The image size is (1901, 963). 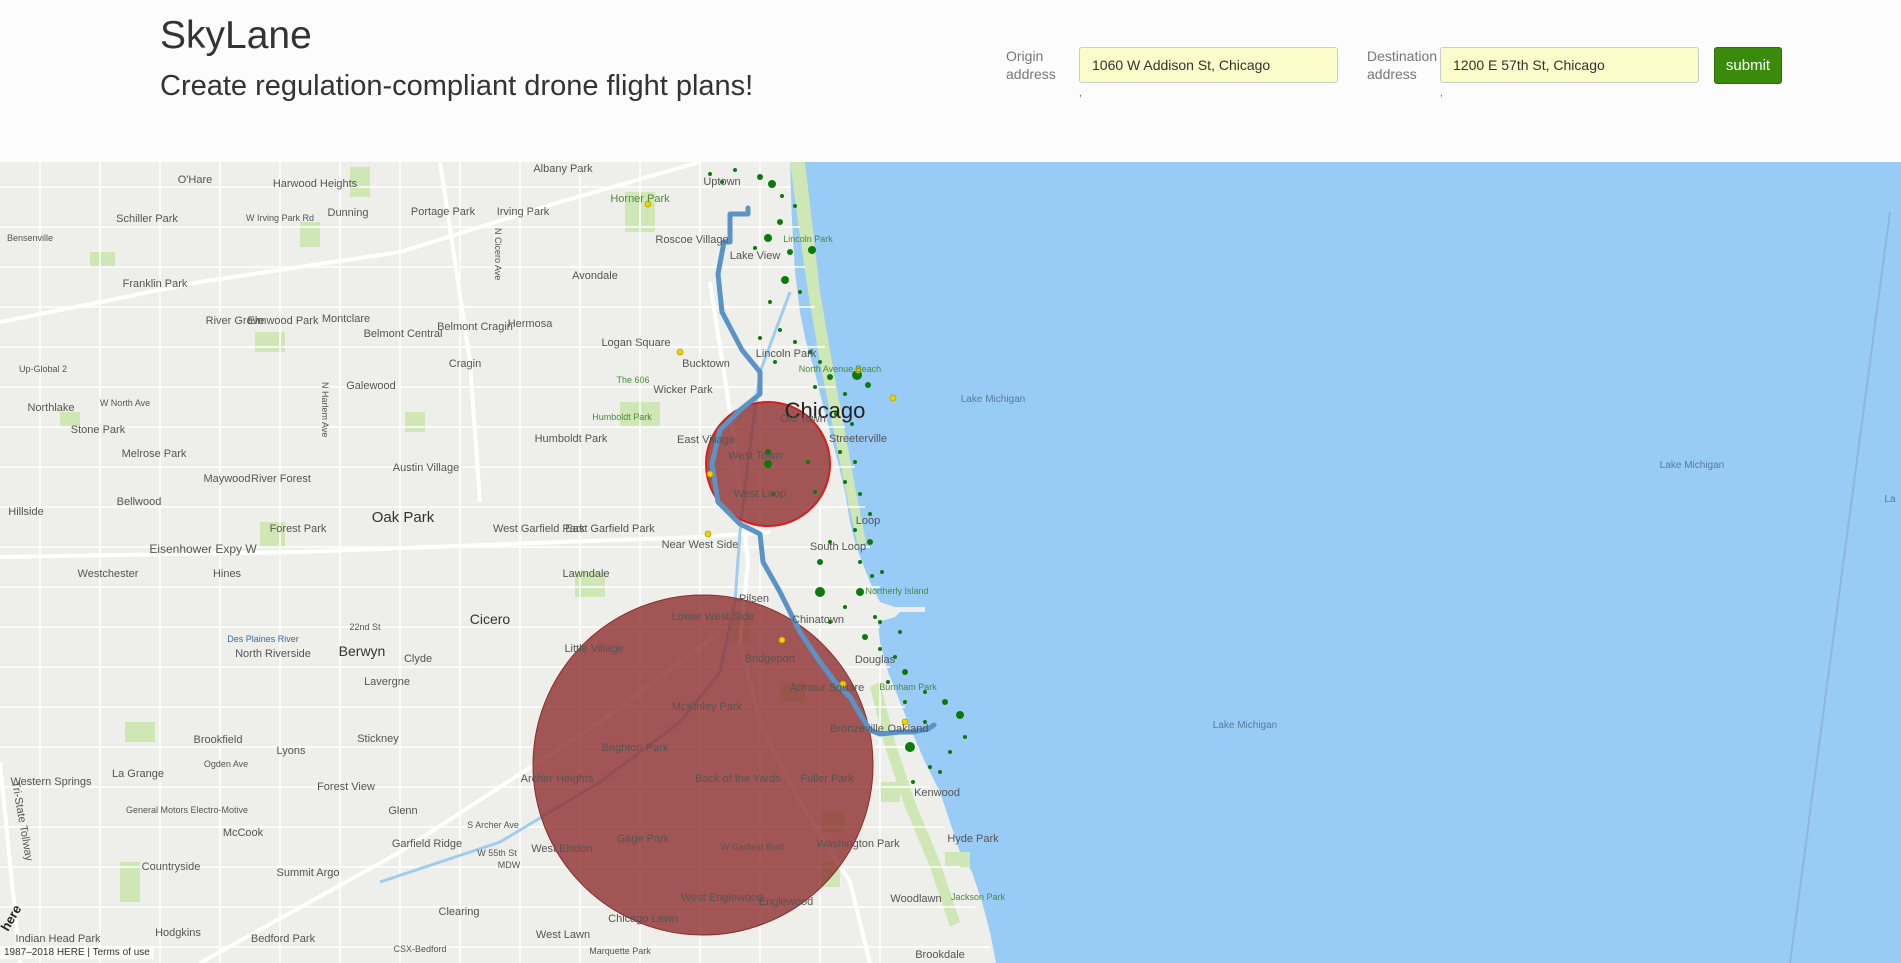 What do you see at coordinates (475, 327) in the screenshot?
I see `svg-text: Belmont Cragin` at bounding box center [475, 327].